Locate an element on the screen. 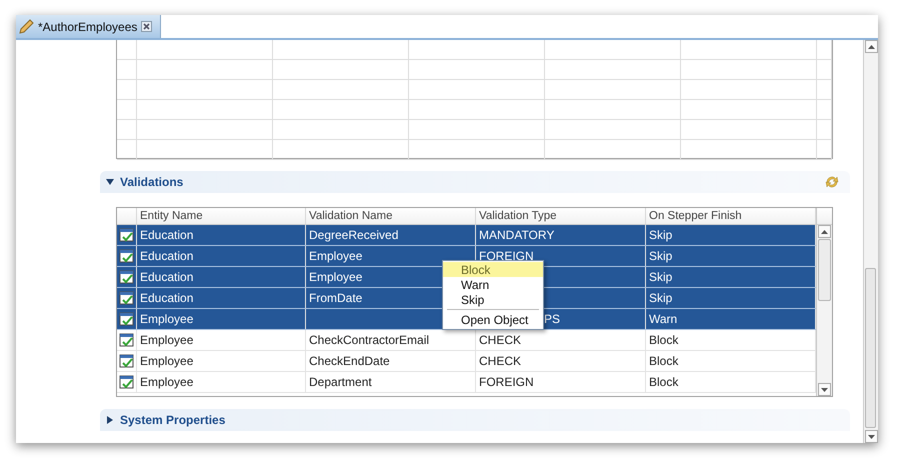 This screenshot has height=475, width=908. table-row: Employee CheckEndDate CHECK Block is located at coordinates (466, 361).